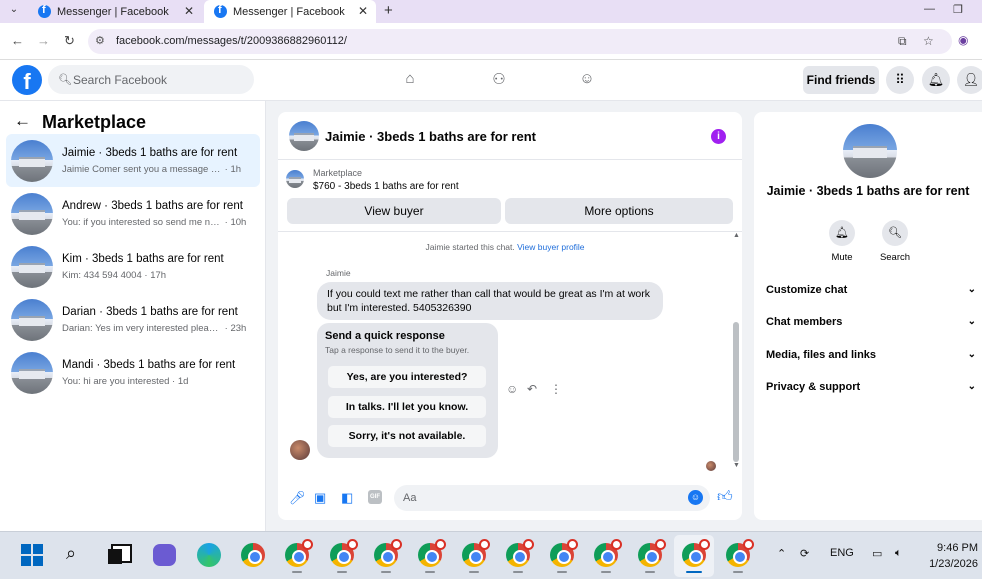  I want to click on groups-icon: ☺, so click(587, 80).